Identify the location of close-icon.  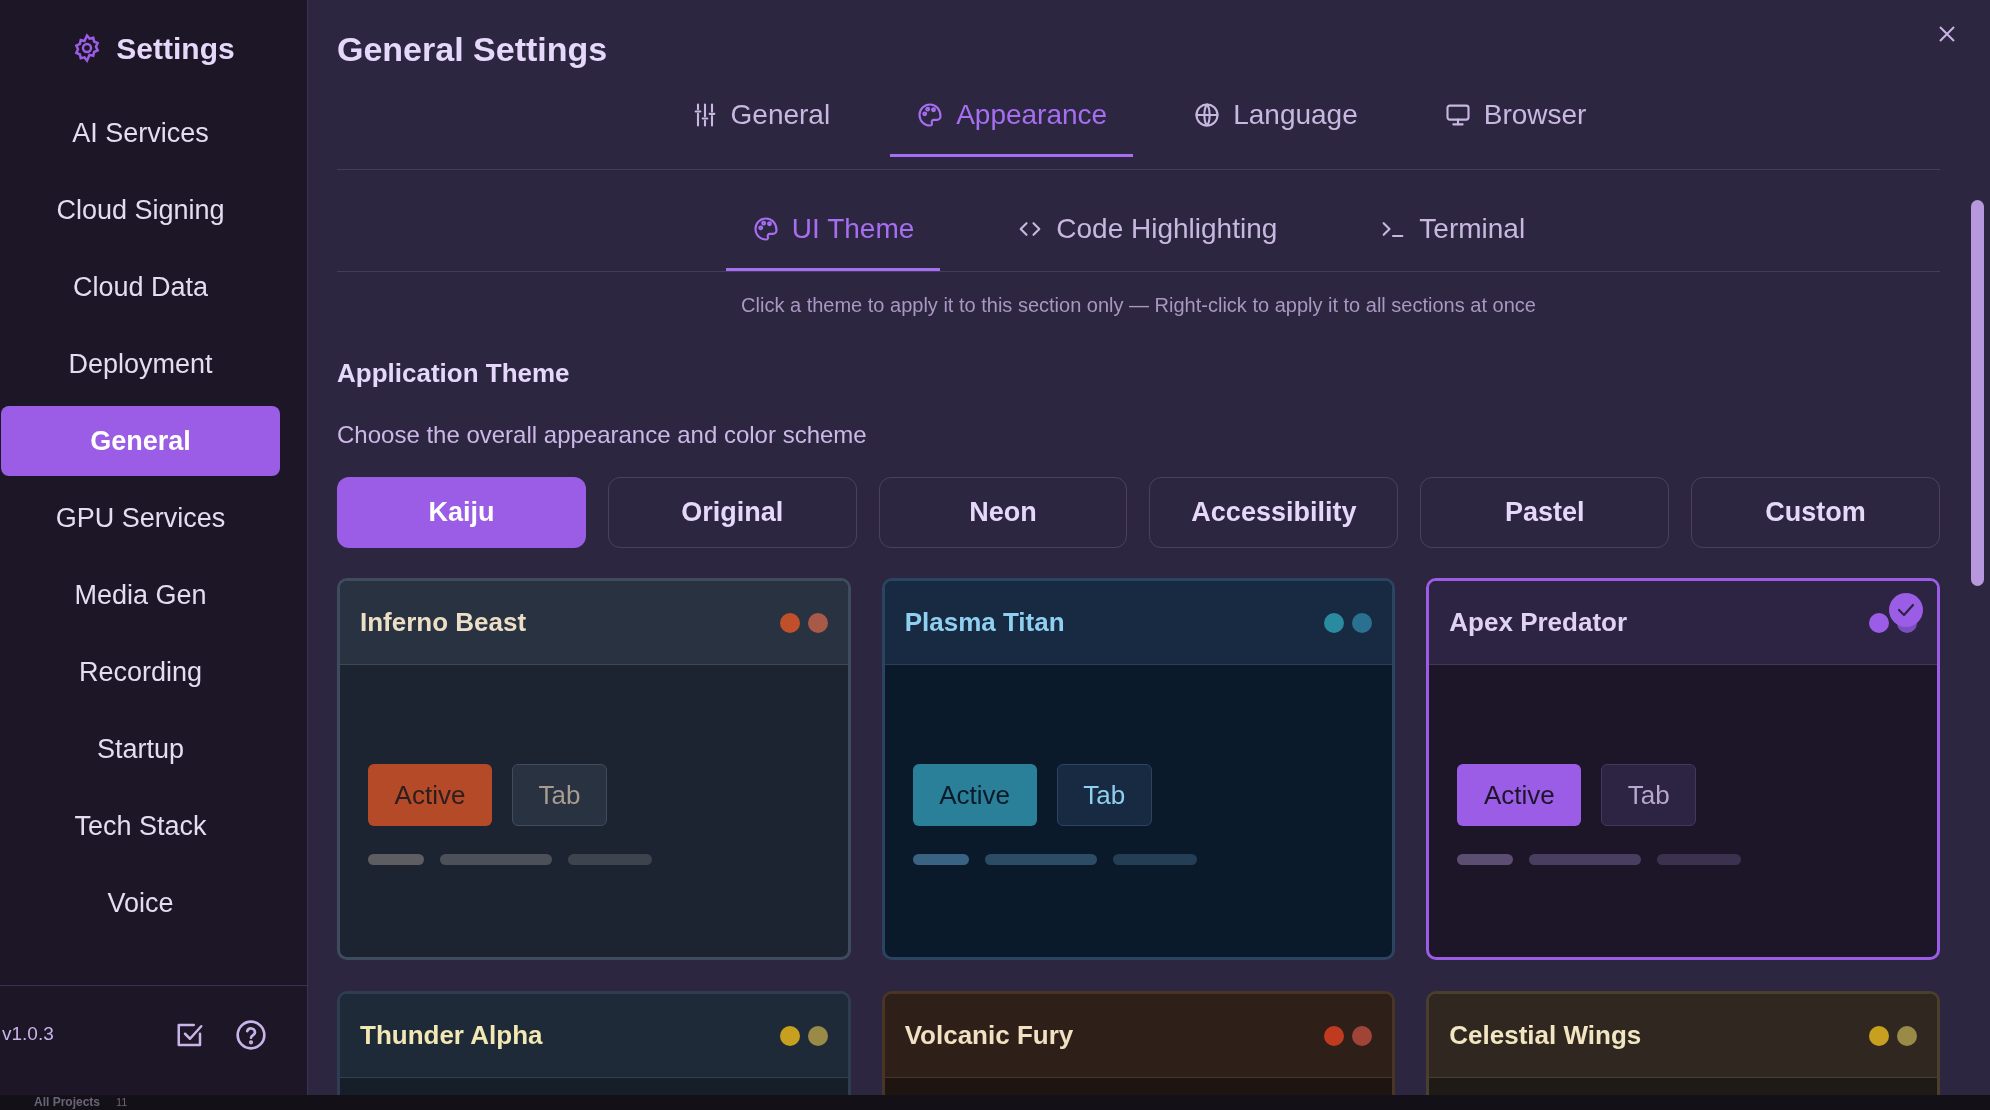
(1947, 34).